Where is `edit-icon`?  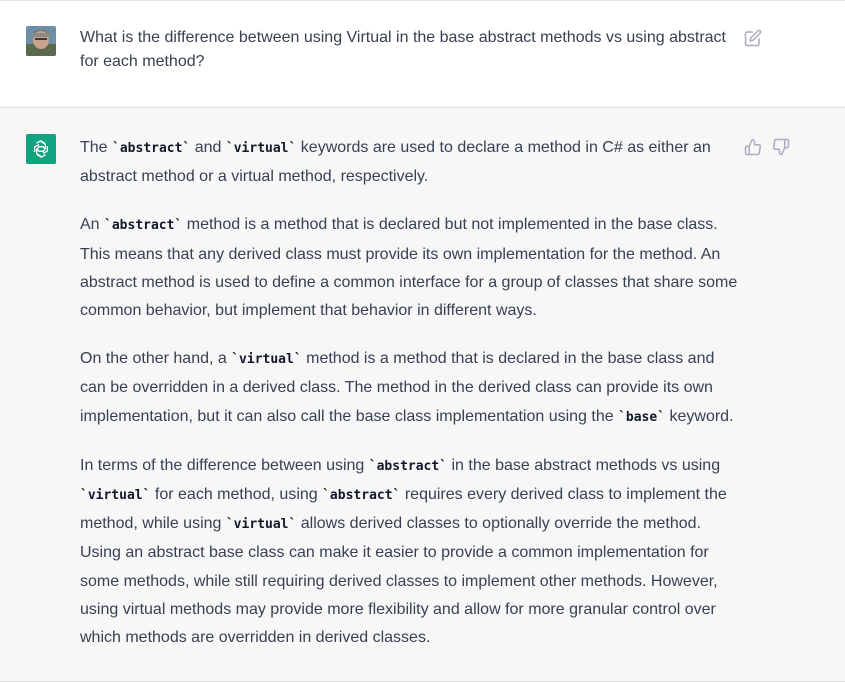
edit-icon is located at coordinates (753, 38).